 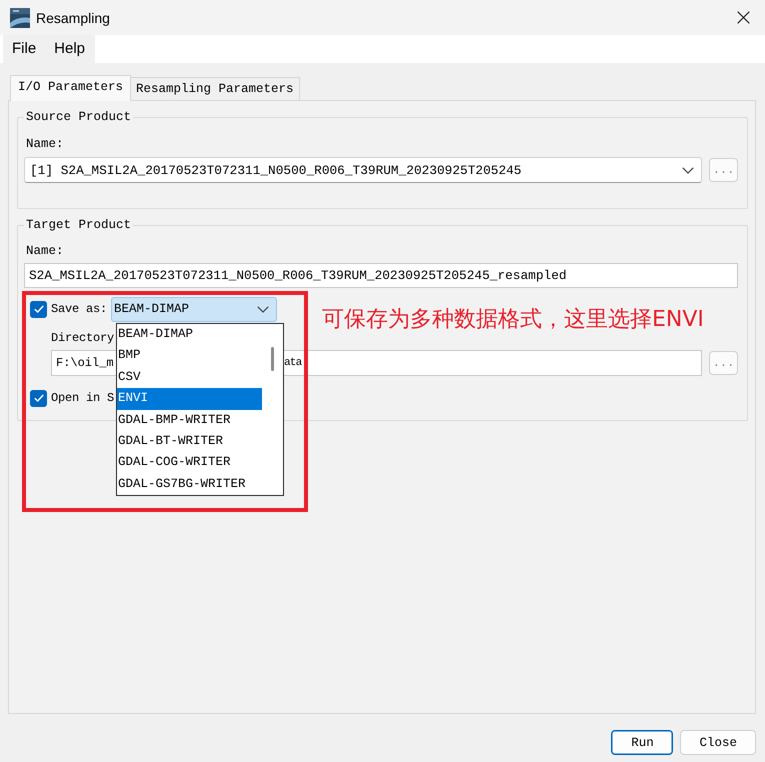 I want to click on window-title: Resampling, so click(x=73, y=17).